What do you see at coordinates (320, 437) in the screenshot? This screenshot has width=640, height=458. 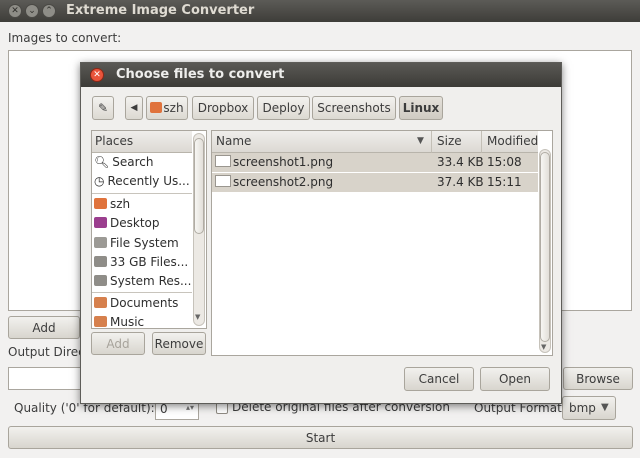 I see `start-button: Start` at bounding box center [320, 437].